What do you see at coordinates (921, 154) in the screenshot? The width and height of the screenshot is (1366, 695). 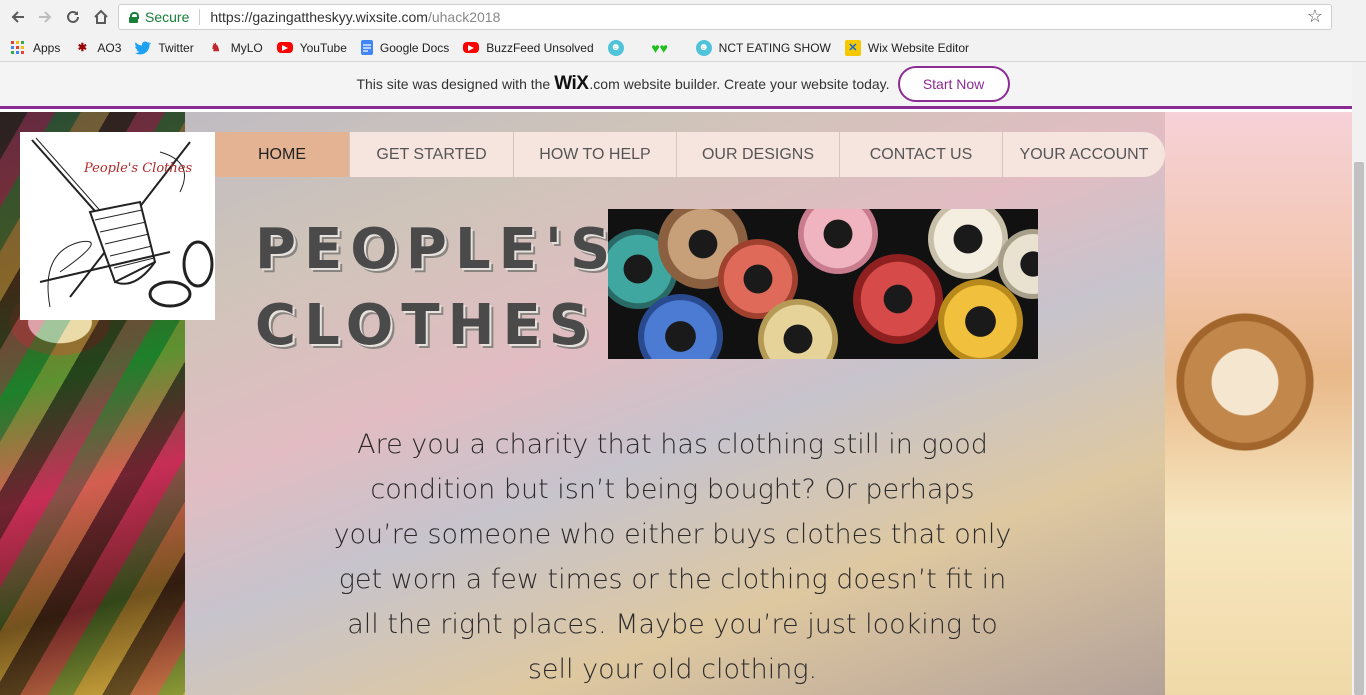 I see `nav-contact-us: CONTACT US` at bounding box center [921, 154].